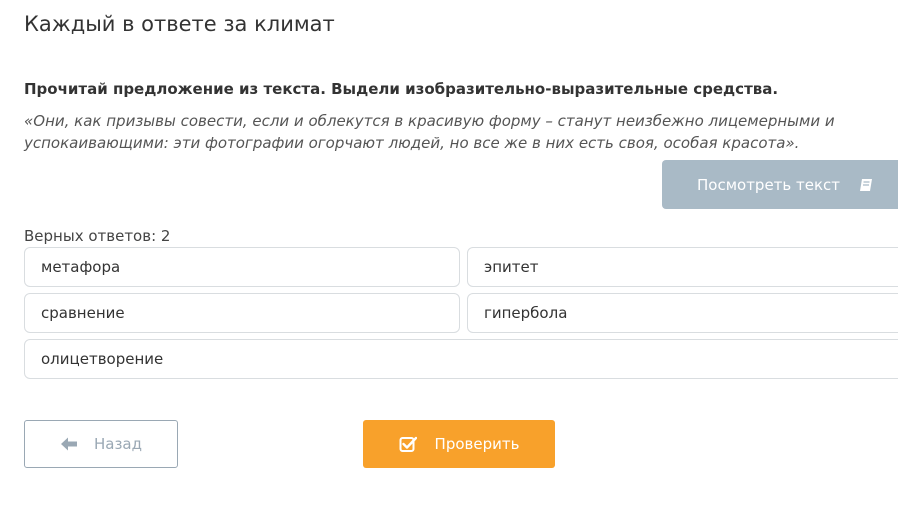 The height and width of the screenshot is (505, 898). I want to click on answer-option-metaphor: метафора, so click(242, 267).